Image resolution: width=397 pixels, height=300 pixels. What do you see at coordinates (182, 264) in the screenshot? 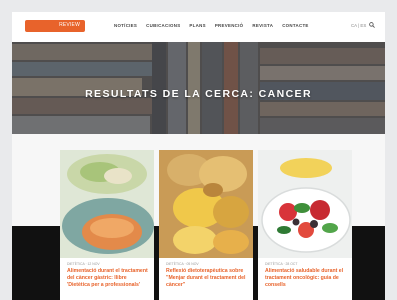
I see `card-meta: DIETÈTICA · 05 NOV` at bounding box center [182, 264].